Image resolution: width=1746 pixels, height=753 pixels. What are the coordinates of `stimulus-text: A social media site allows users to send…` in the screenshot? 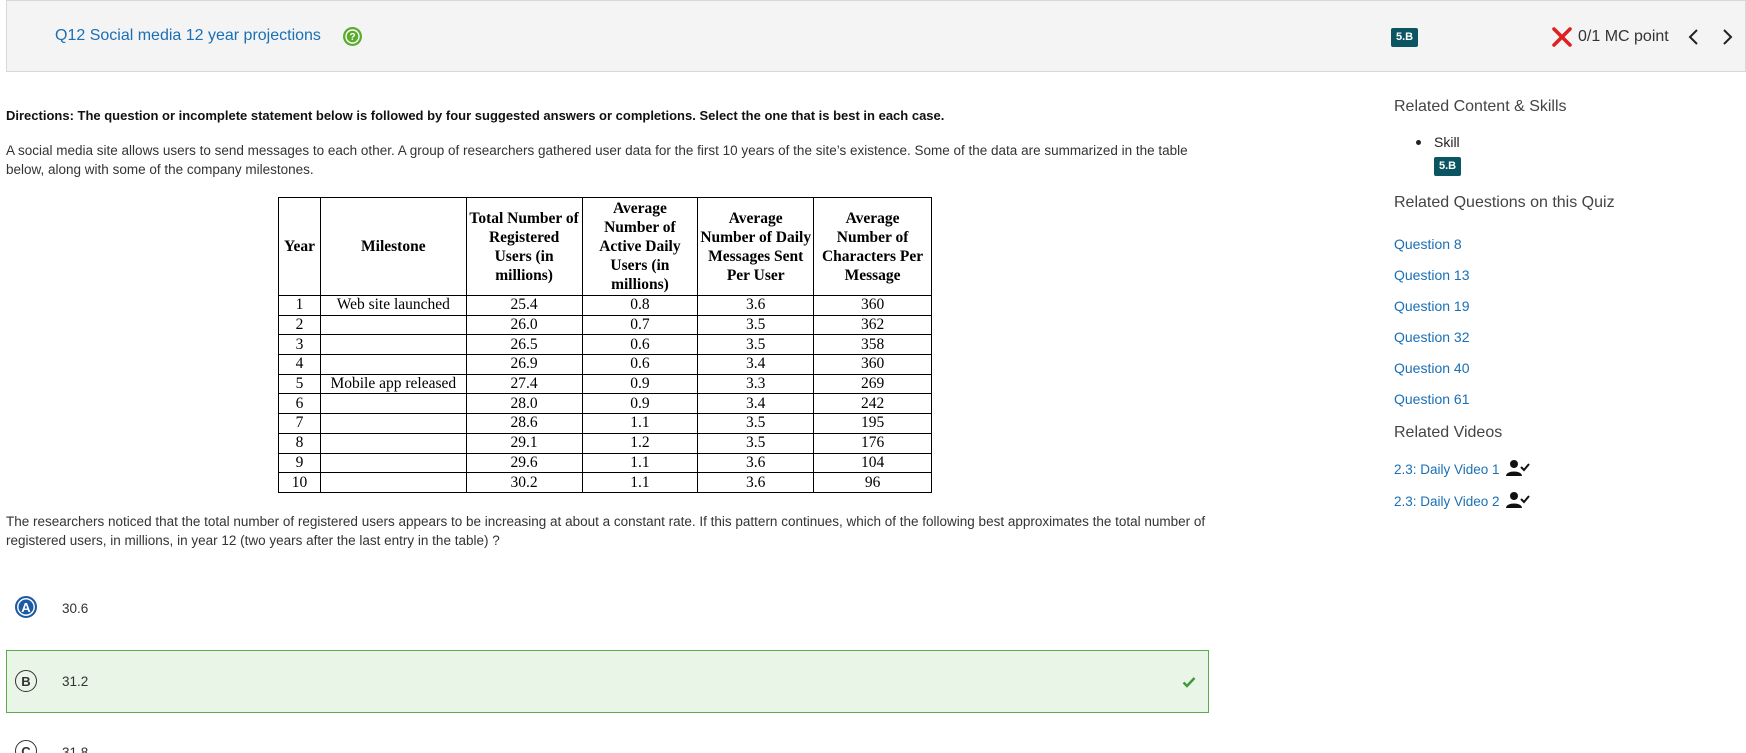 It's located at (597, 160).